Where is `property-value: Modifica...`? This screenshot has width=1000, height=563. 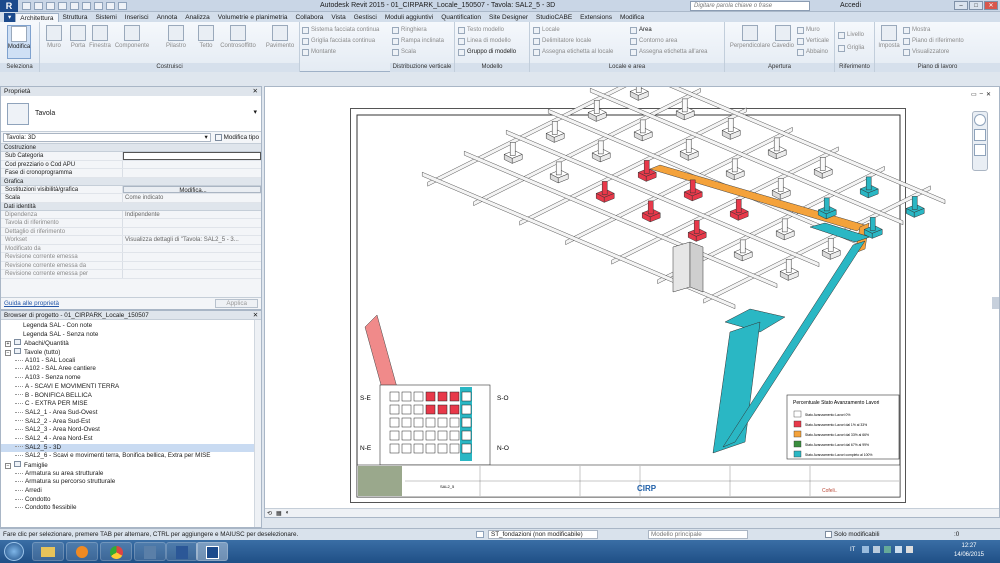
property-value: Modifica... is located at coordinates (192, 189).